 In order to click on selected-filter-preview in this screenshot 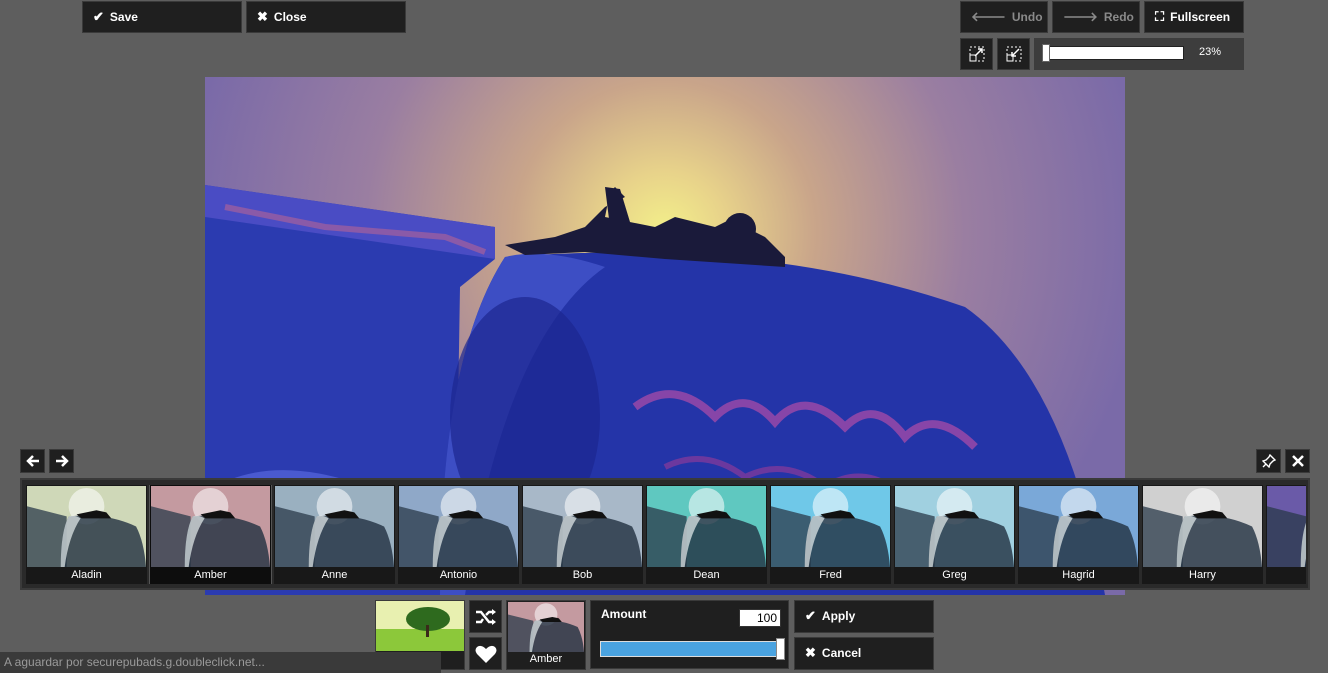, I will do `click(546, 627)`.